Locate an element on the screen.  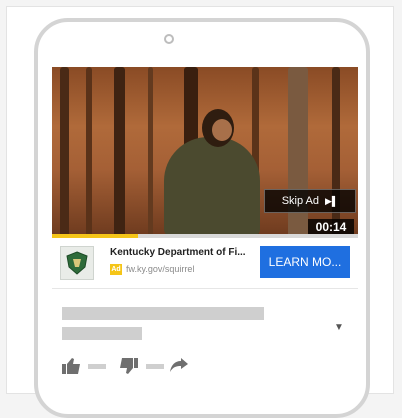
video-title-placeholder is located at coordinates (163, 313).